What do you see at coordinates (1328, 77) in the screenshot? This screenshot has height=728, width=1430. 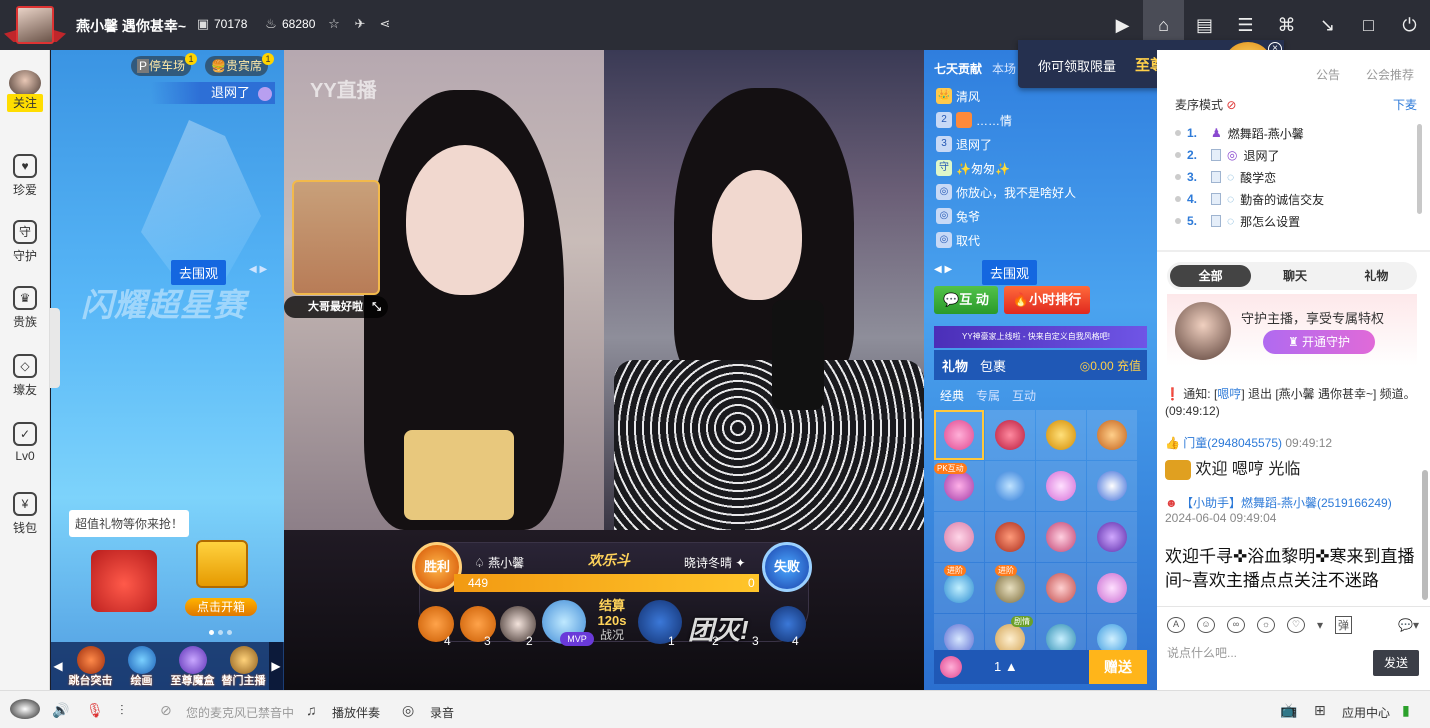 I see `tab-announcement: 公告` at bounding box center [1328, 77].